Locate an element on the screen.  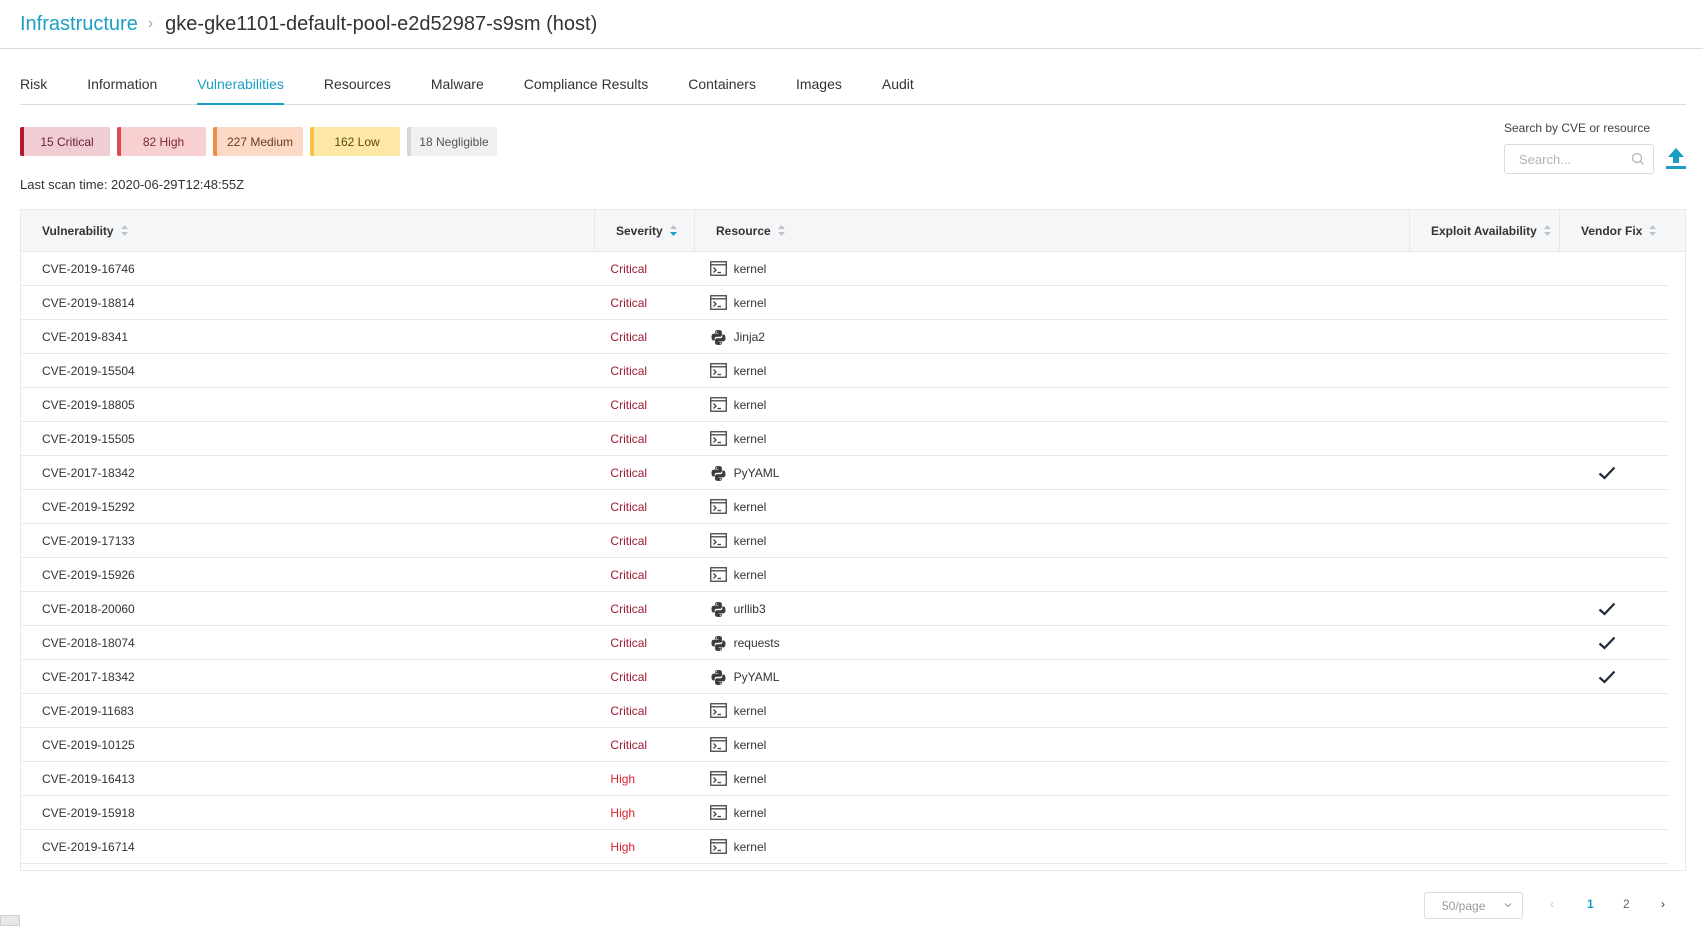
cve-id: CVE-2019-17133 is located at coordinates (305, 541).